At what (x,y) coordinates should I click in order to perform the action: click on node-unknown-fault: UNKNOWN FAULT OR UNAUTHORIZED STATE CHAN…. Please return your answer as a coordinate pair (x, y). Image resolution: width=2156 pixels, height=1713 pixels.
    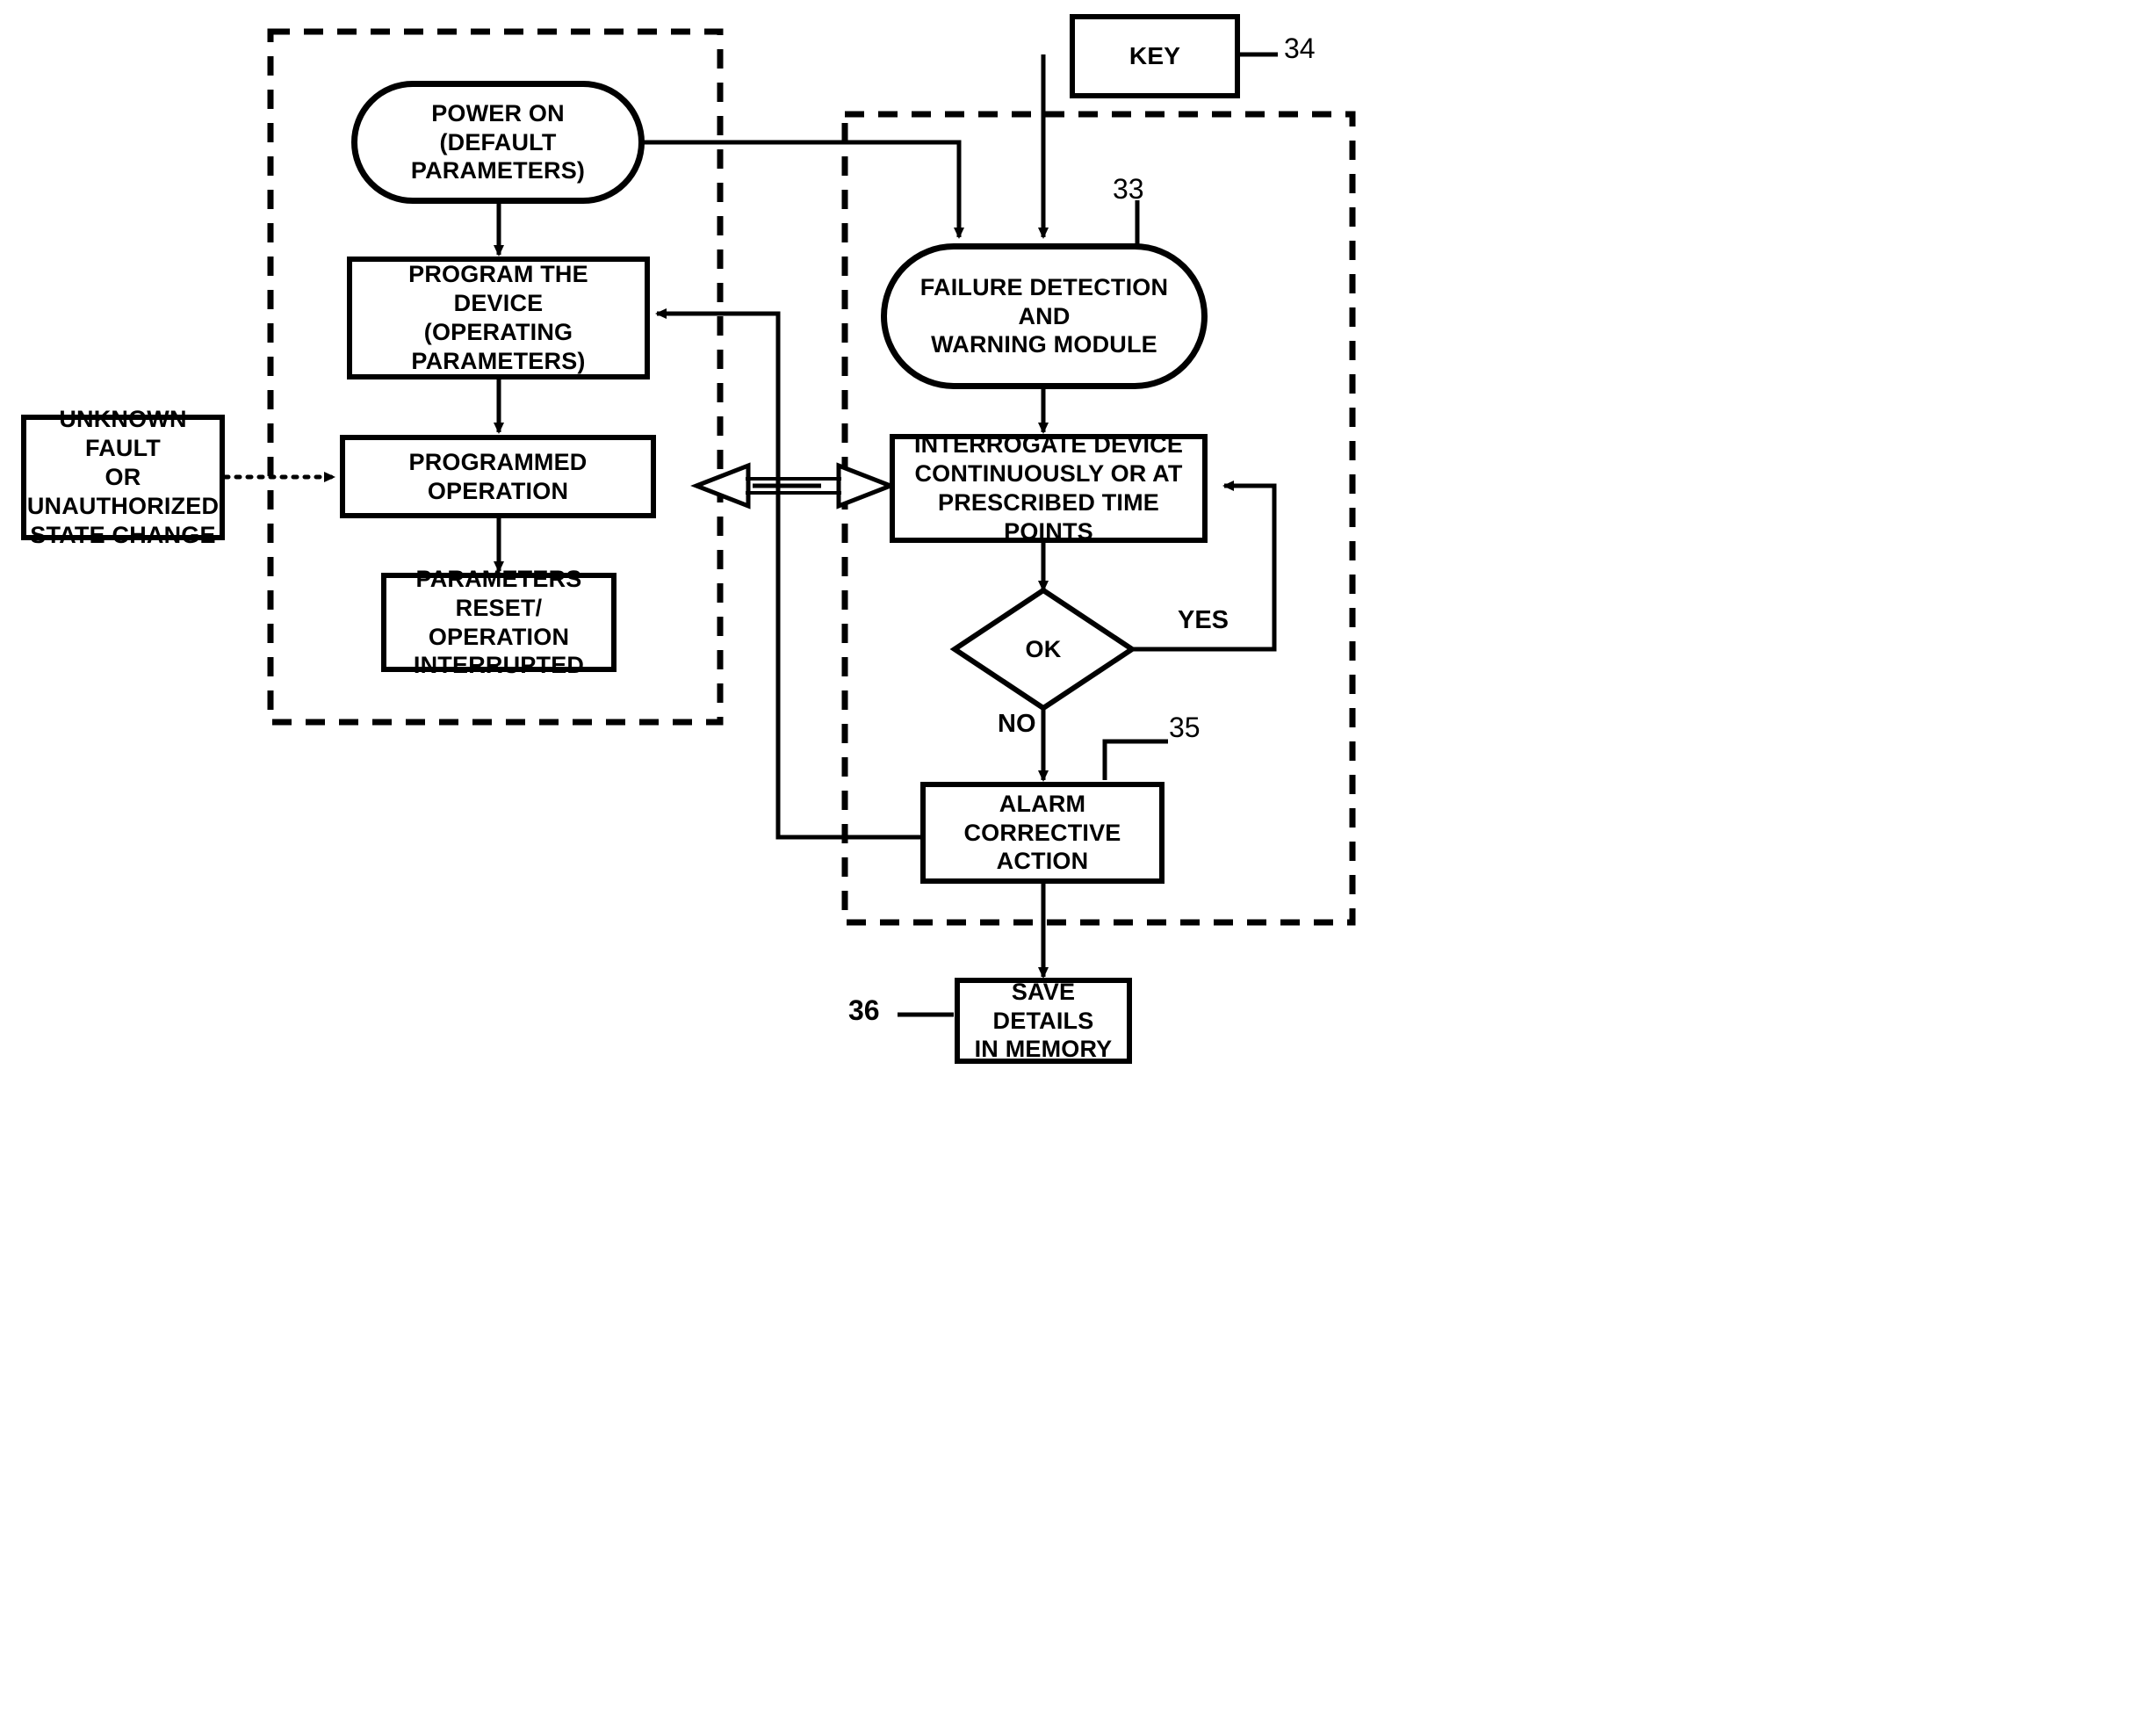
    Looking at the image, I should click on (123, 477).